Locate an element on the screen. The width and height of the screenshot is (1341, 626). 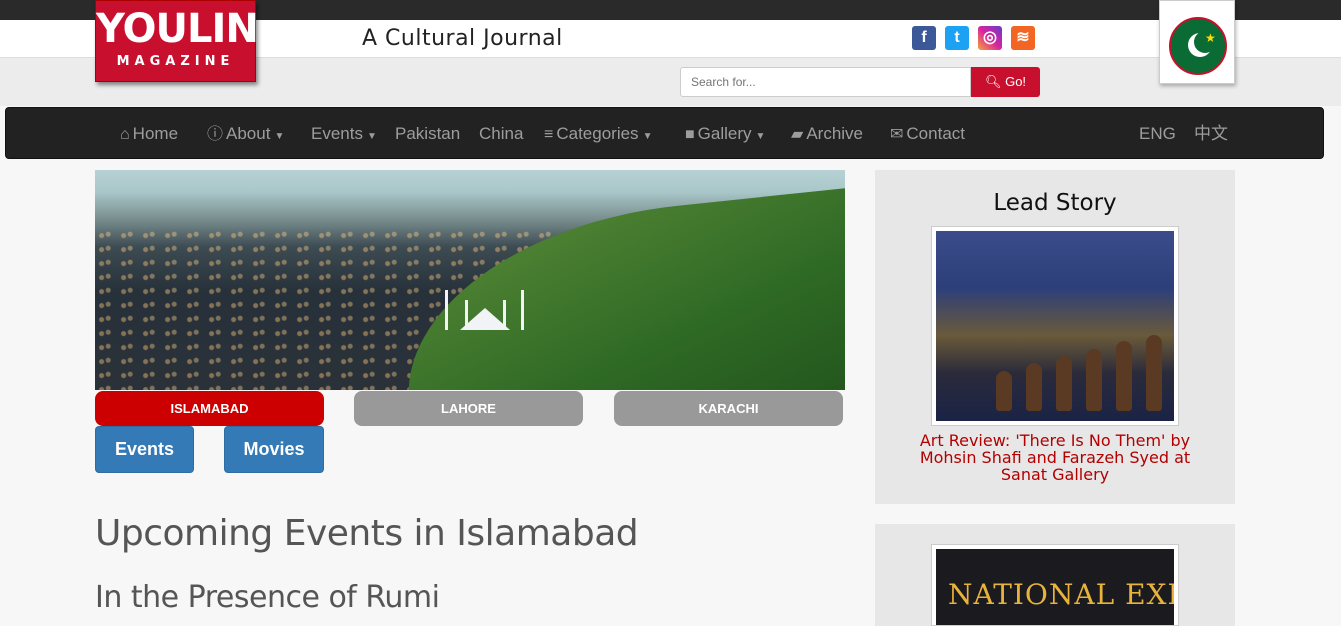
emblem-disc: ★ is located at coordinates (1198, 46).